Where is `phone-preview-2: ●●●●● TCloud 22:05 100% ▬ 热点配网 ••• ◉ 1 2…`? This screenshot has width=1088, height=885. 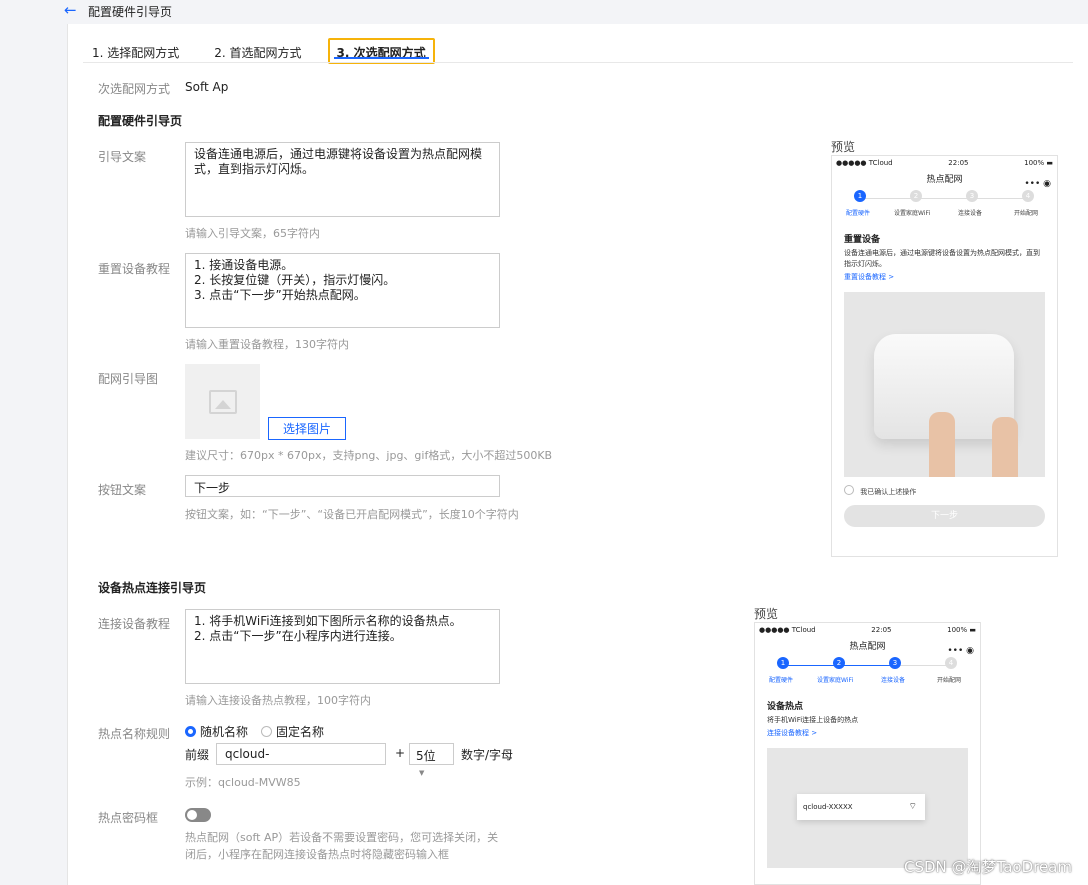
phone-preview-2: ●●●●● TCloud 22:05 100% ▬ 热点配网 ••• ◉ 1 2… is located at coordinates (867, 753).